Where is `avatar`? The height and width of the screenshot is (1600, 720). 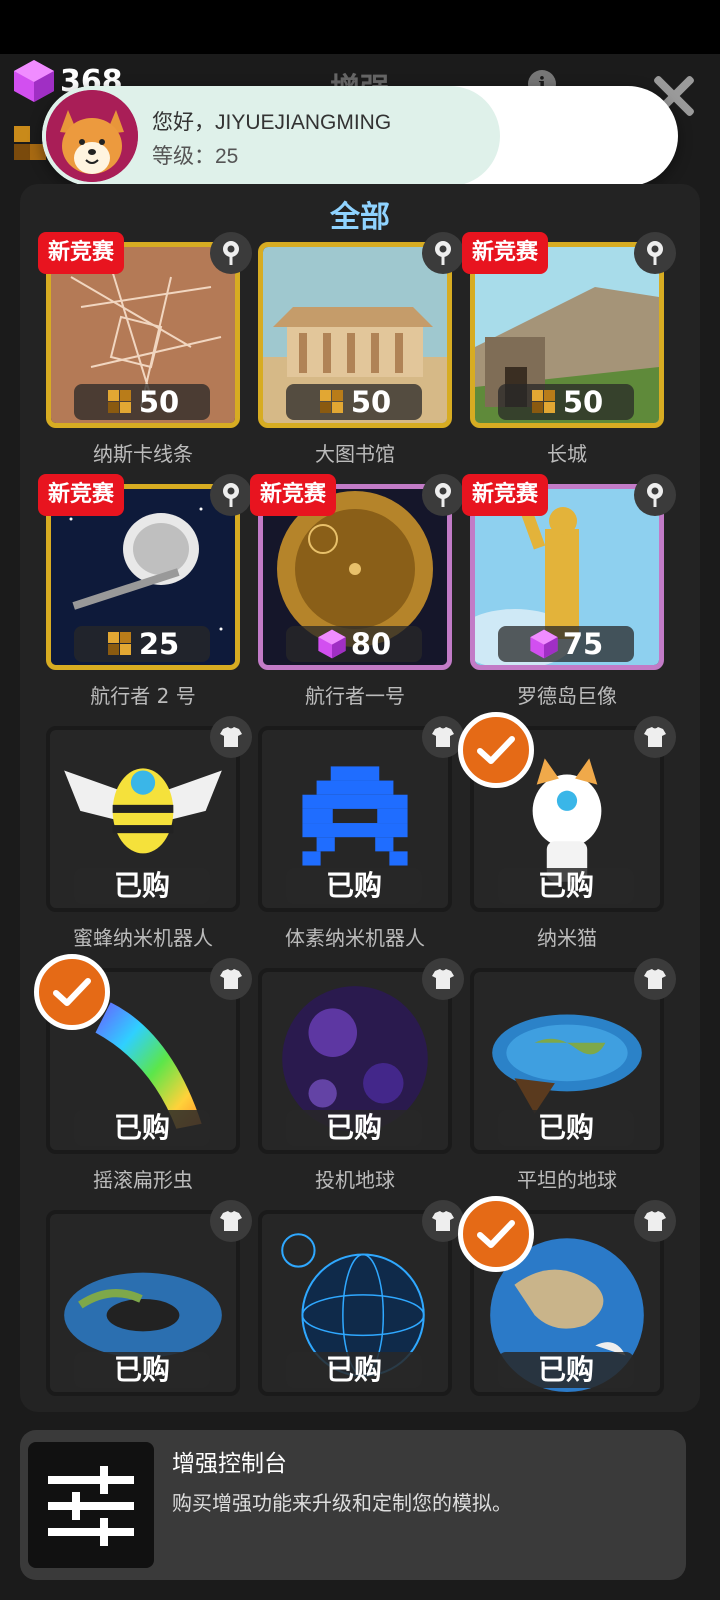
avatar is located at coordinates (92, 136).